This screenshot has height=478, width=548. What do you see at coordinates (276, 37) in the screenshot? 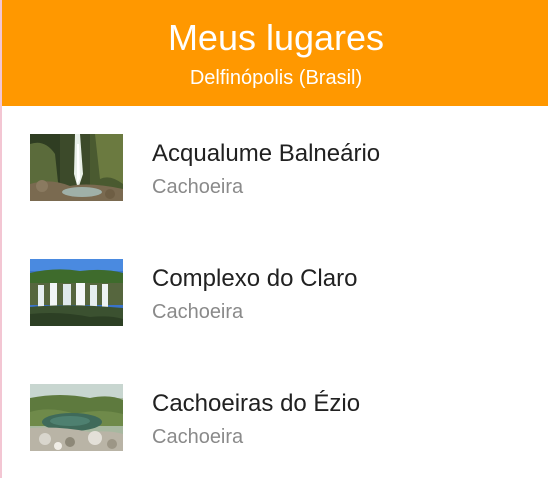
I see `page-title: Meus lugares` at bounding box center [276, 37].